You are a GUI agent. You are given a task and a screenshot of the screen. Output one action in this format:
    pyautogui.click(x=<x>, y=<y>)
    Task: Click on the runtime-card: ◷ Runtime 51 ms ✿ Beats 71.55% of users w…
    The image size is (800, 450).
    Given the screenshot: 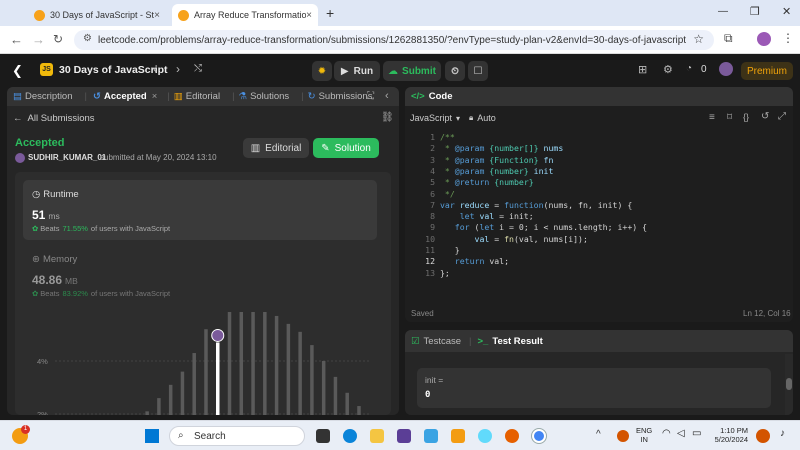 What is the action you would take?
    pyautogui.click(x=200, y=210)
    